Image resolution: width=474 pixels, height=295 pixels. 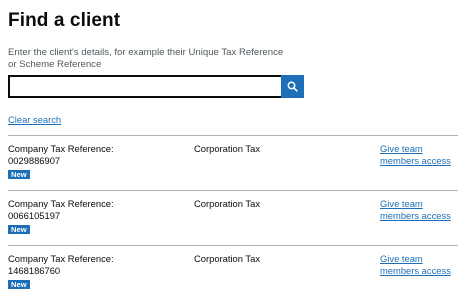 I want to click on tax-reference-value: 1468186760, so click(x=34, y=270).